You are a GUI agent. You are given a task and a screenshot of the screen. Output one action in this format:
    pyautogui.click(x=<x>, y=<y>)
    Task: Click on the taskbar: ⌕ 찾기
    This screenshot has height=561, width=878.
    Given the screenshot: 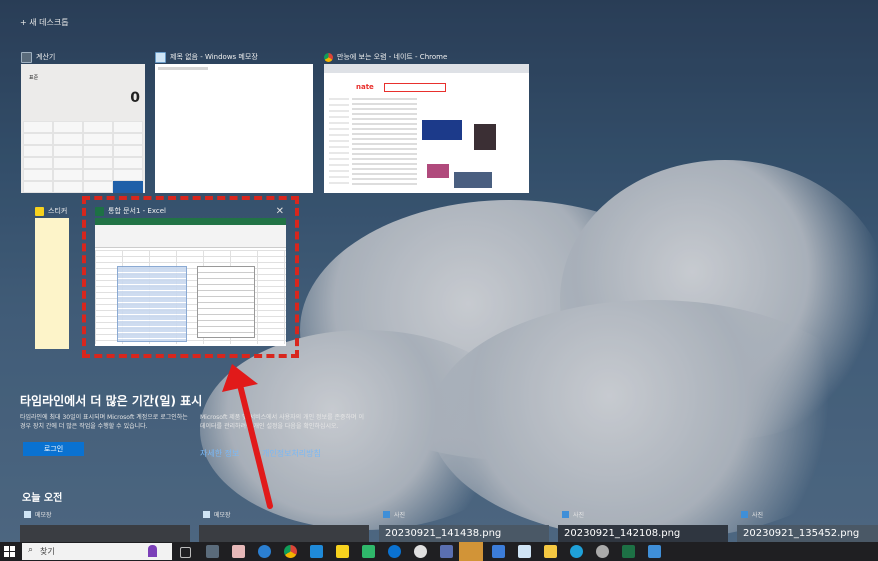 What is the action you would take?
    pyautogui.click(x=439, y=551)
    